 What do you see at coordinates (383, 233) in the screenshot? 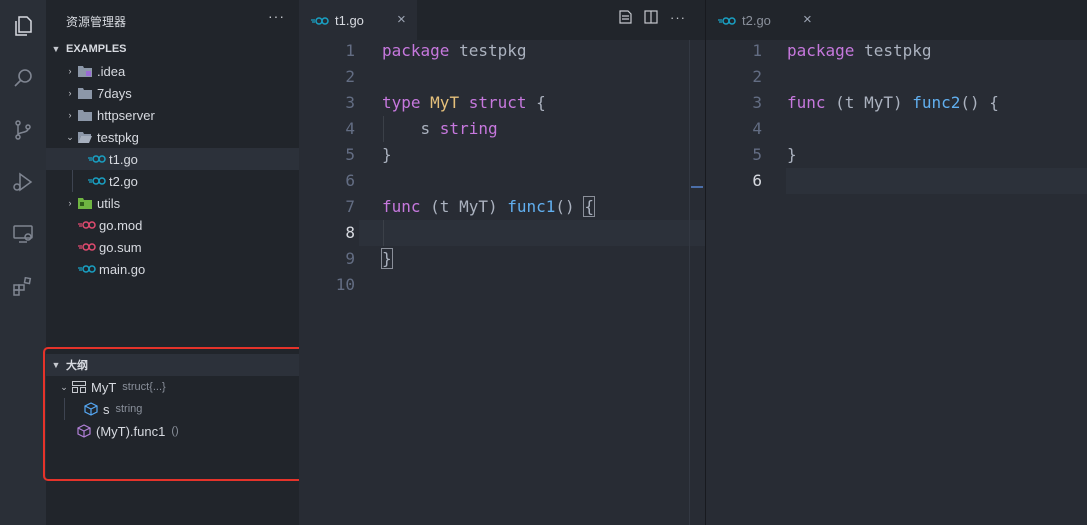
I see `indent-guide` at bounding box center [383, 233].